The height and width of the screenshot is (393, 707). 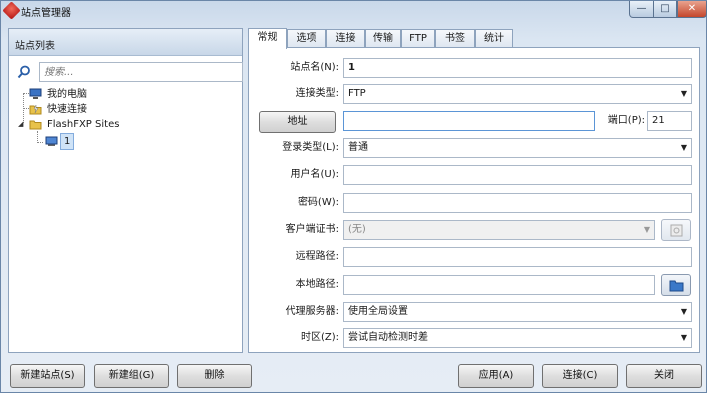 What do you see at coordinates (626, 120) in the screenshot?
I see `port-label: 端口(P):` at bounding box center [626, 120].